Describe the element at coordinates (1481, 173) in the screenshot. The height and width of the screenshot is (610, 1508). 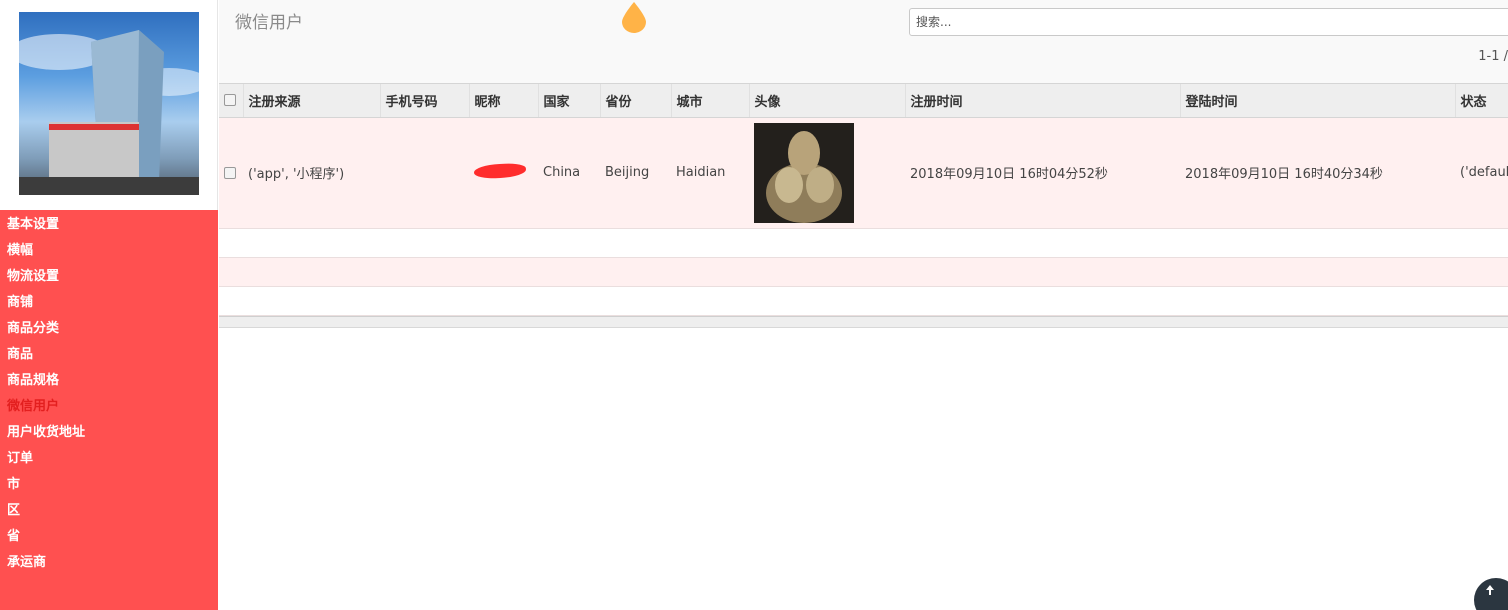
I see `cell-status: ('default'` at that location.